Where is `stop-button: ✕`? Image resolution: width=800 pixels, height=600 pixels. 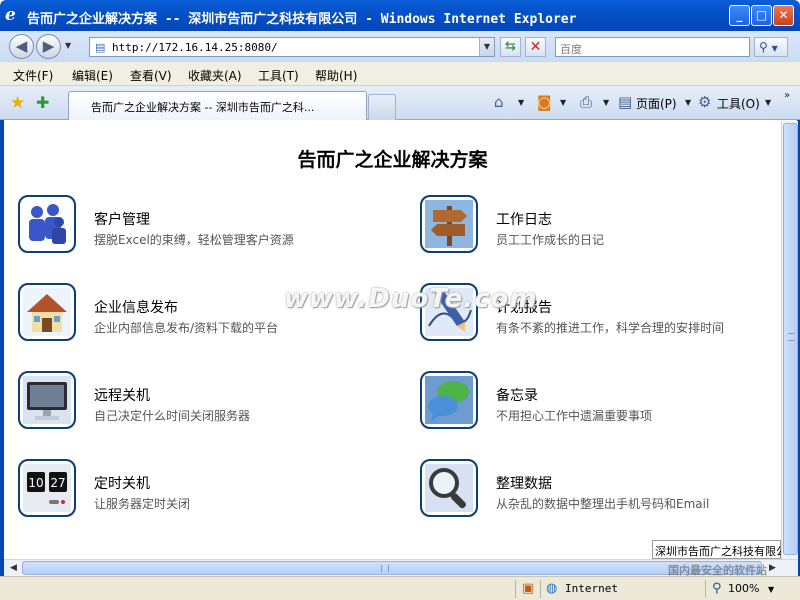
stop-button: ✕ is located at coordinates (535, 47).